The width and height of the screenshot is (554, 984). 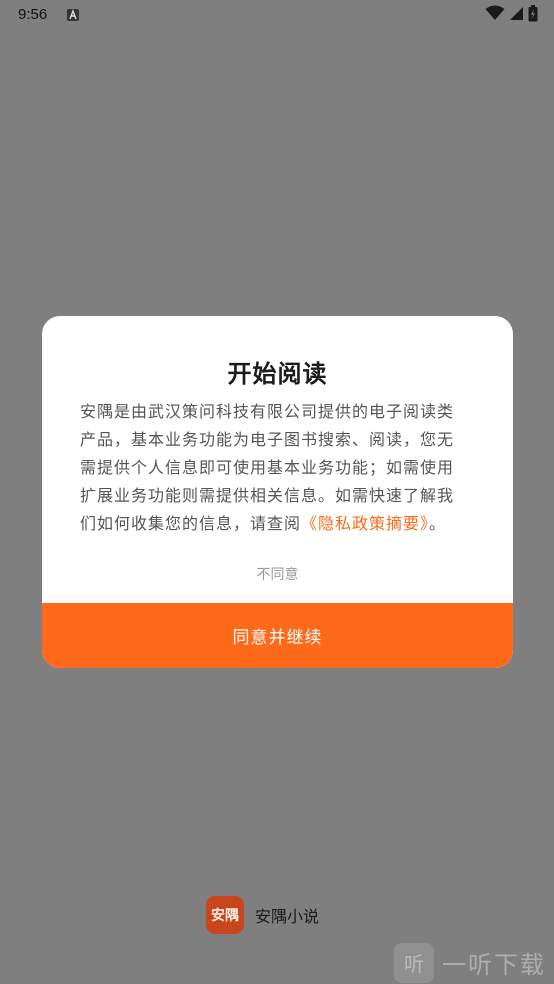 I want to click on battery-icon, so click(x=533, y=15).